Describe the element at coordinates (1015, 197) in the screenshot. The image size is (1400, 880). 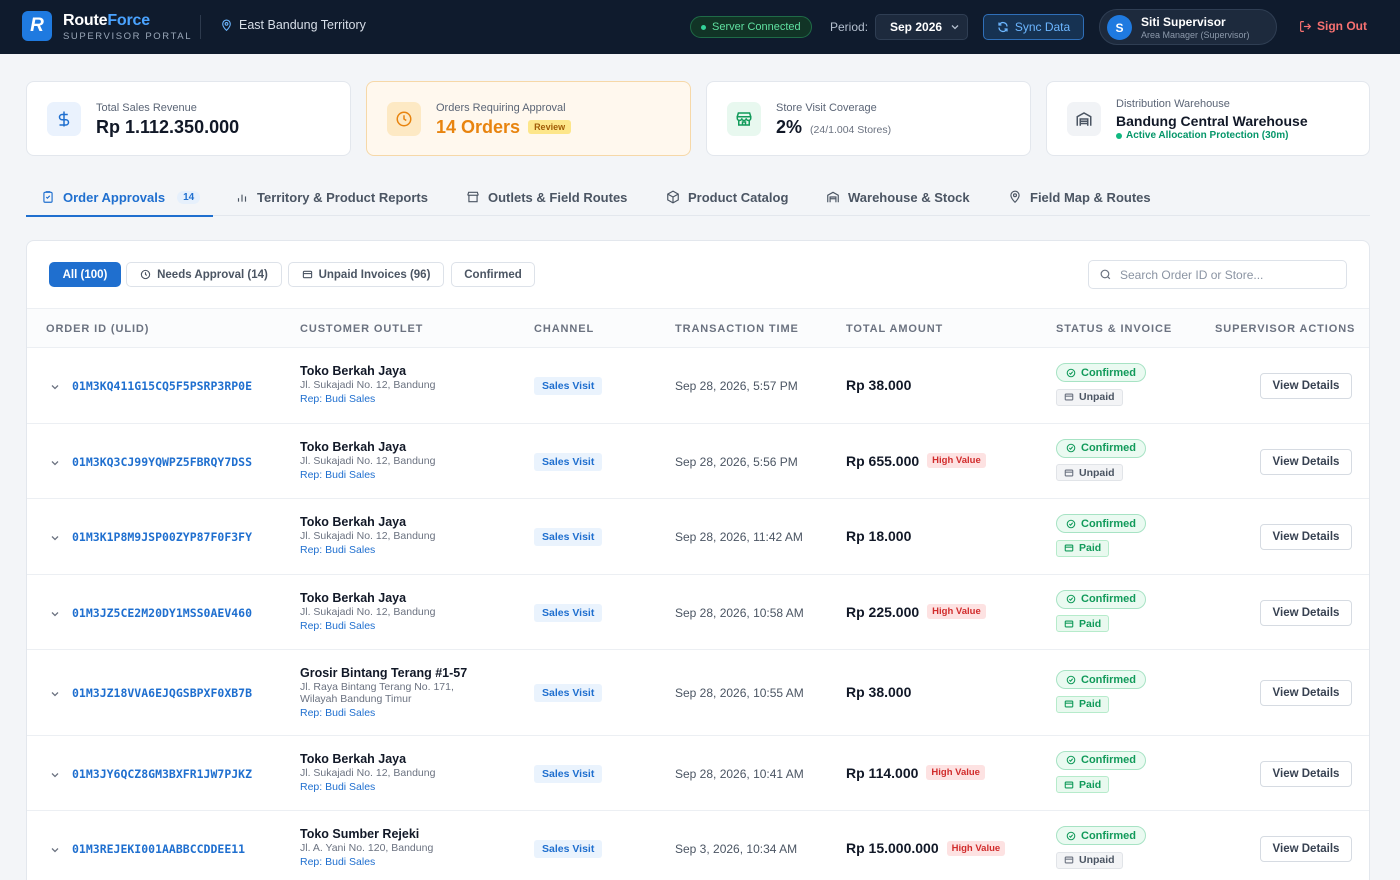
I see `map-pin-icon` at that location.